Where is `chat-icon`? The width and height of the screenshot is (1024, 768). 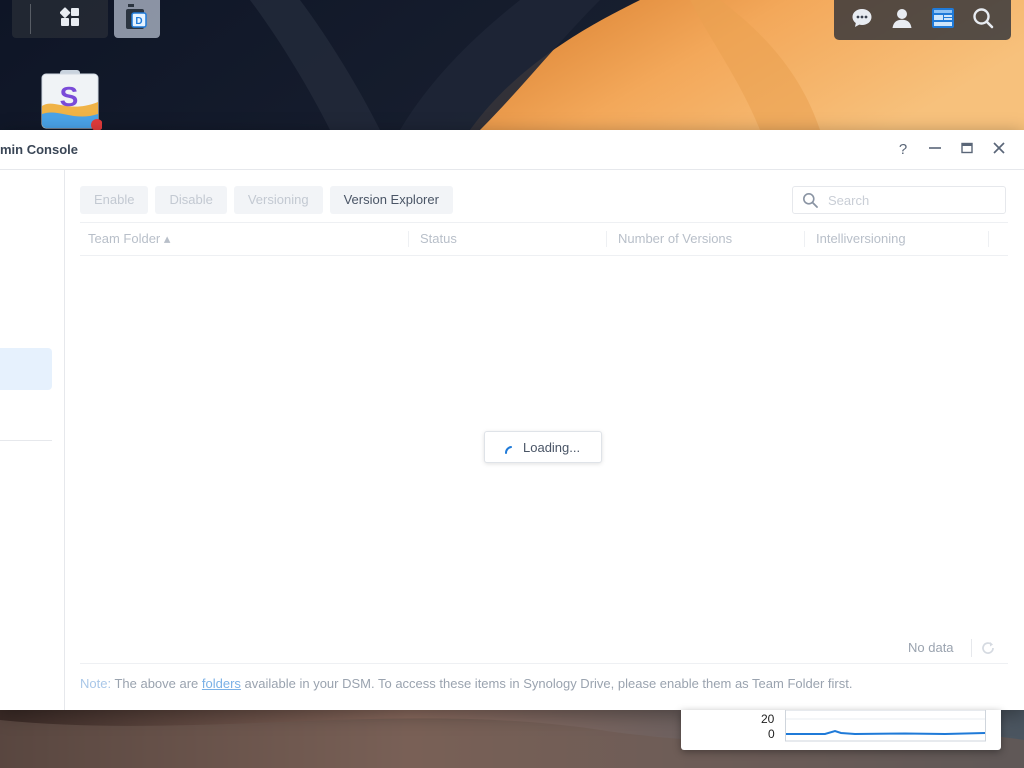 chat-icon is located at coordinates (862, 20).